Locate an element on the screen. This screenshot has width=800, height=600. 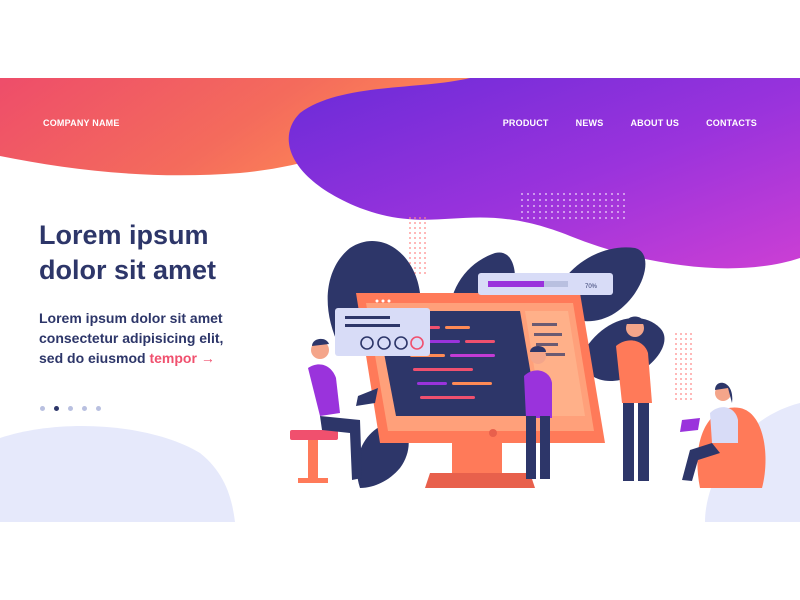
company-name: COMPANY NAME is located at coordinates (81, 123).